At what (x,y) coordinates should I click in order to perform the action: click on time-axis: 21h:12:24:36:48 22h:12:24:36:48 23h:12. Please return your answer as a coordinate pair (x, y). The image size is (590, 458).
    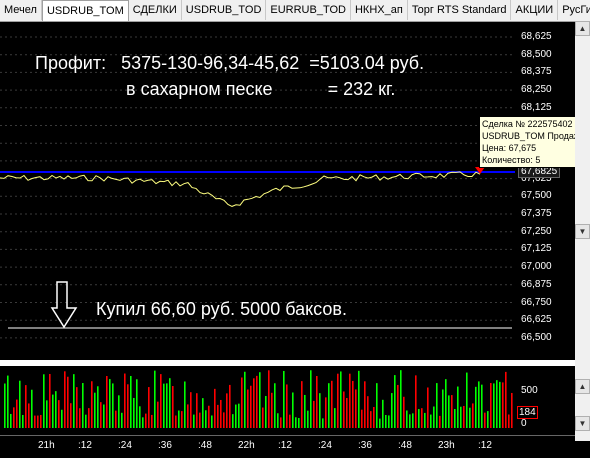
    Looking at the image, I should click on (287, 446).